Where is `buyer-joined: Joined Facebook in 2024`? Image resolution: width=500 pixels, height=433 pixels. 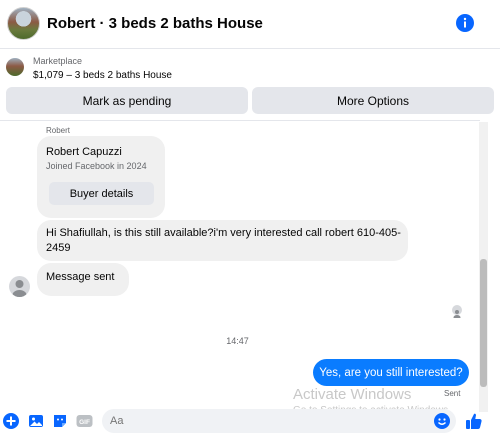
buyer-joined: Joined Facebook in 2024 is located at coordinates (96, 166).